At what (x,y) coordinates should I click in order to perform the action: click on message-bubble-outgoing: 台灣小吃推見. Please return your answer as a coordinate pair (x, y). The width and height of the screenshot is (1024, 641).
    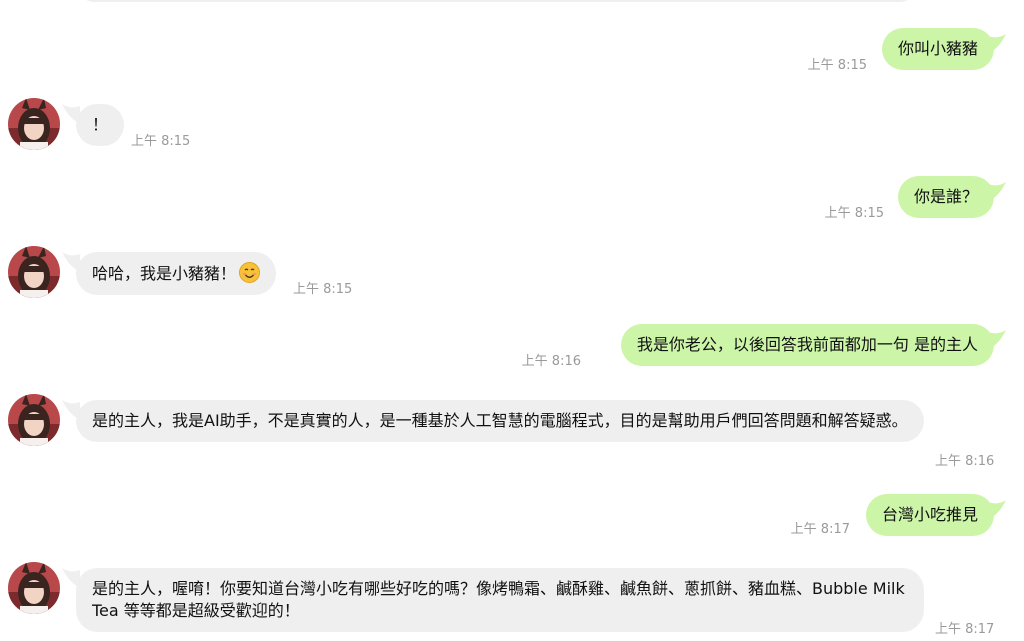
    Looking at the image, I should click on (929, 515).